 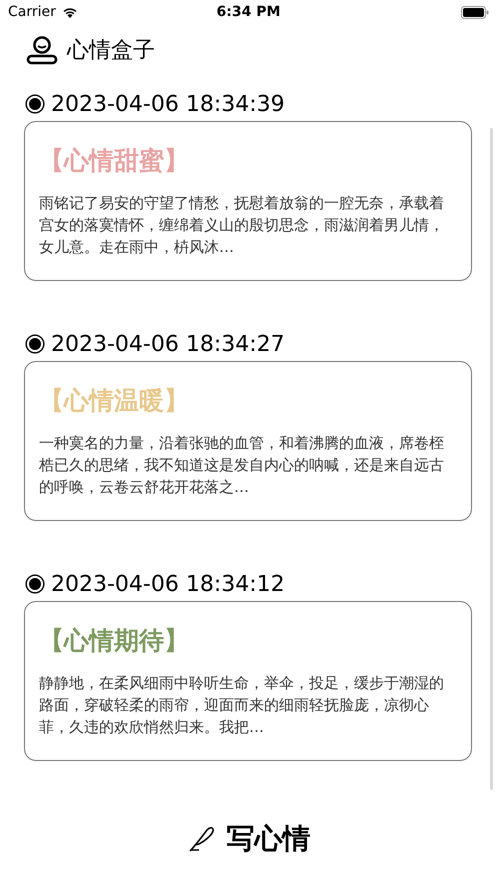 What do you see at coordinates (111, 50) in the screenshot?
I see `app-title: 心情盒子` at bounding box center [111, 50].